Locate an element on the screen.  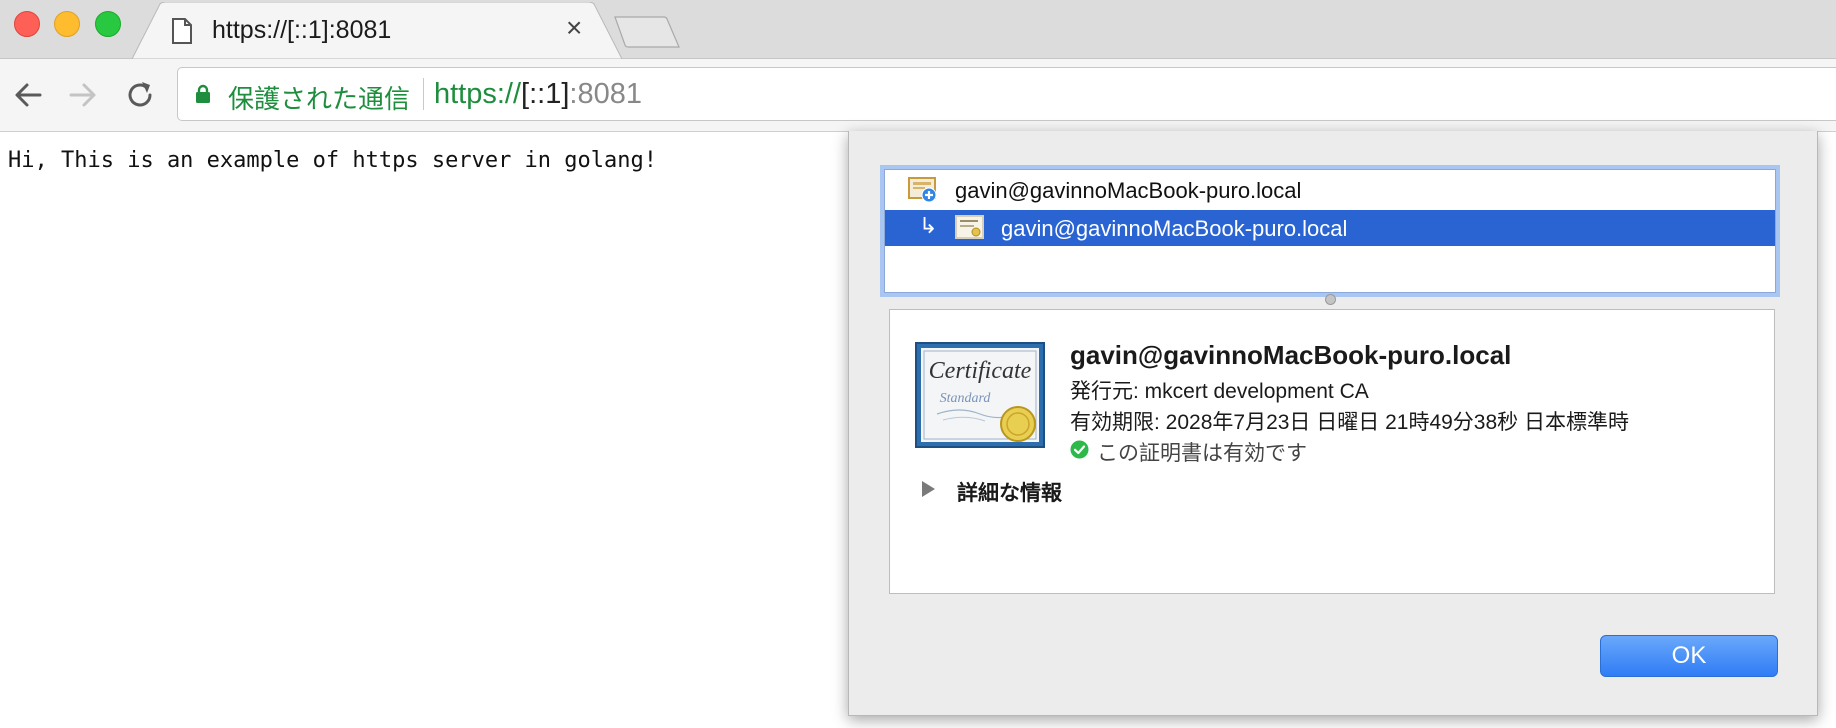
ok-button: OK is located at coordinates (1689, 656).